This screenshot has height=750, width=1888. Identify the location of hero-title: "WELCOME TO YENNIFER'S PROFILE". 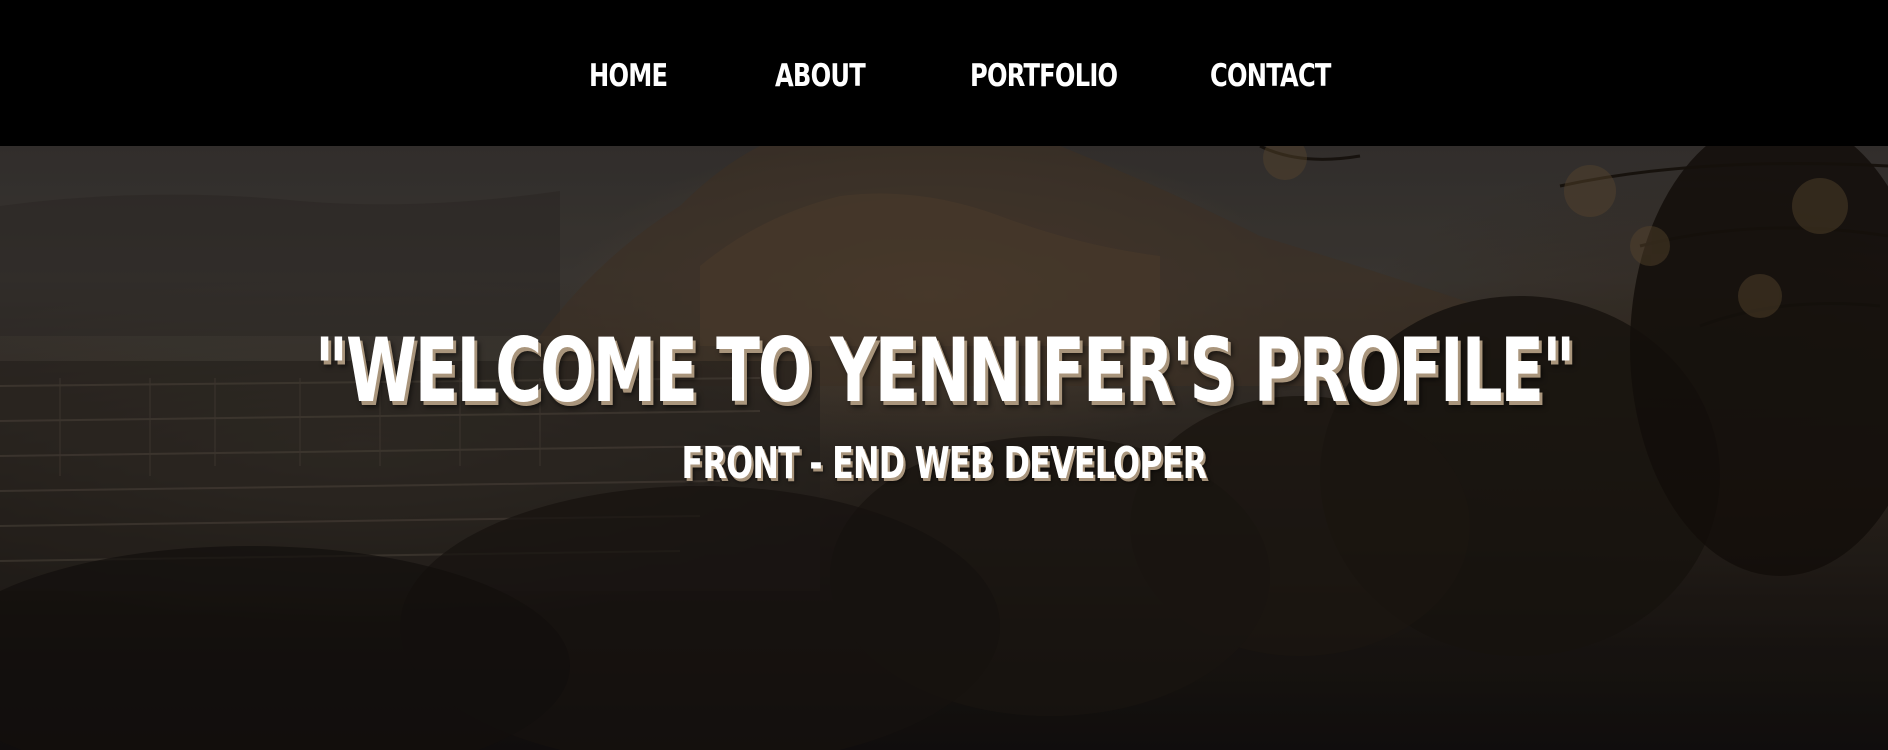
(945, 370).